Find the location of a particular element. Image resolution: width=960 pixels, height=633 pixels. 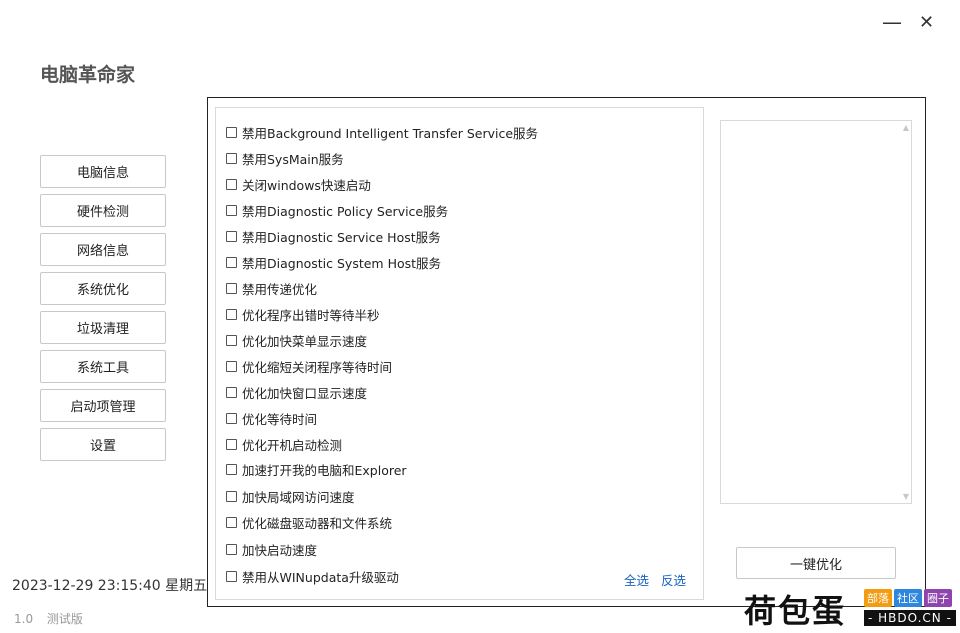

watermark-main-text: 荷包蛋 is located at coordinates (795, 611).